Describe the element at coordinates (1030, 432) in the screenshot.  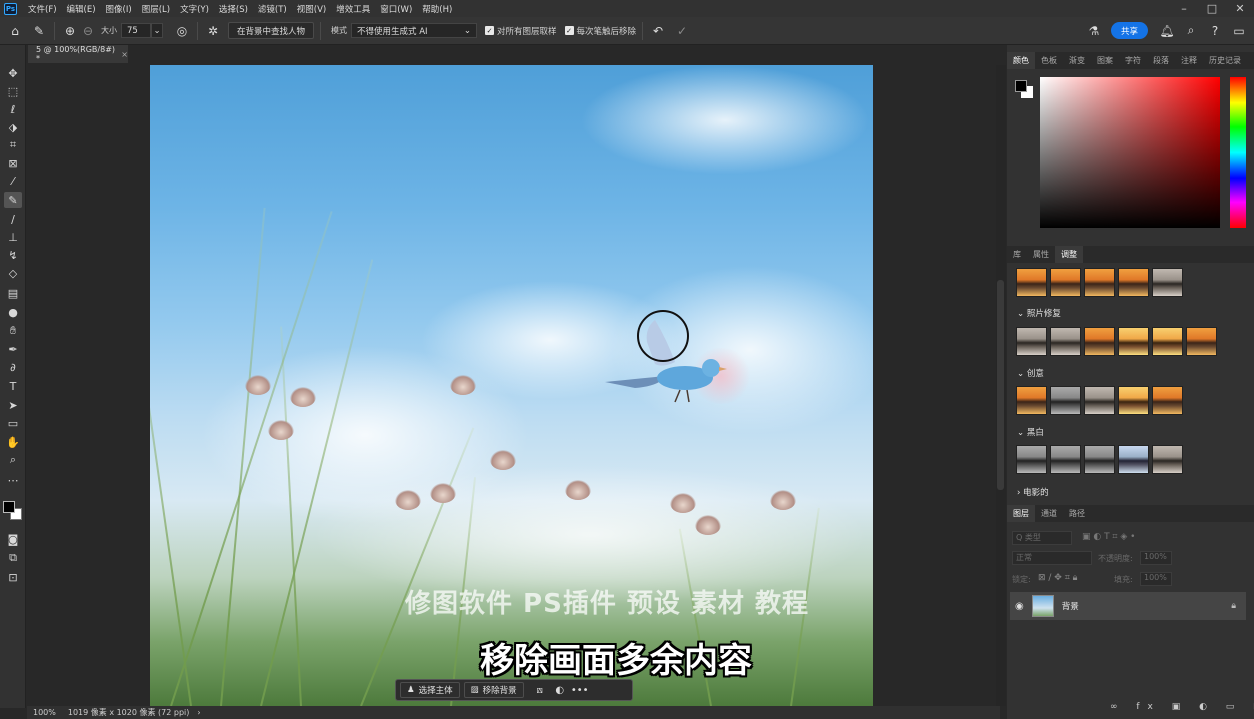
I see `section-black-white: ⌄ 黑白` at that location.